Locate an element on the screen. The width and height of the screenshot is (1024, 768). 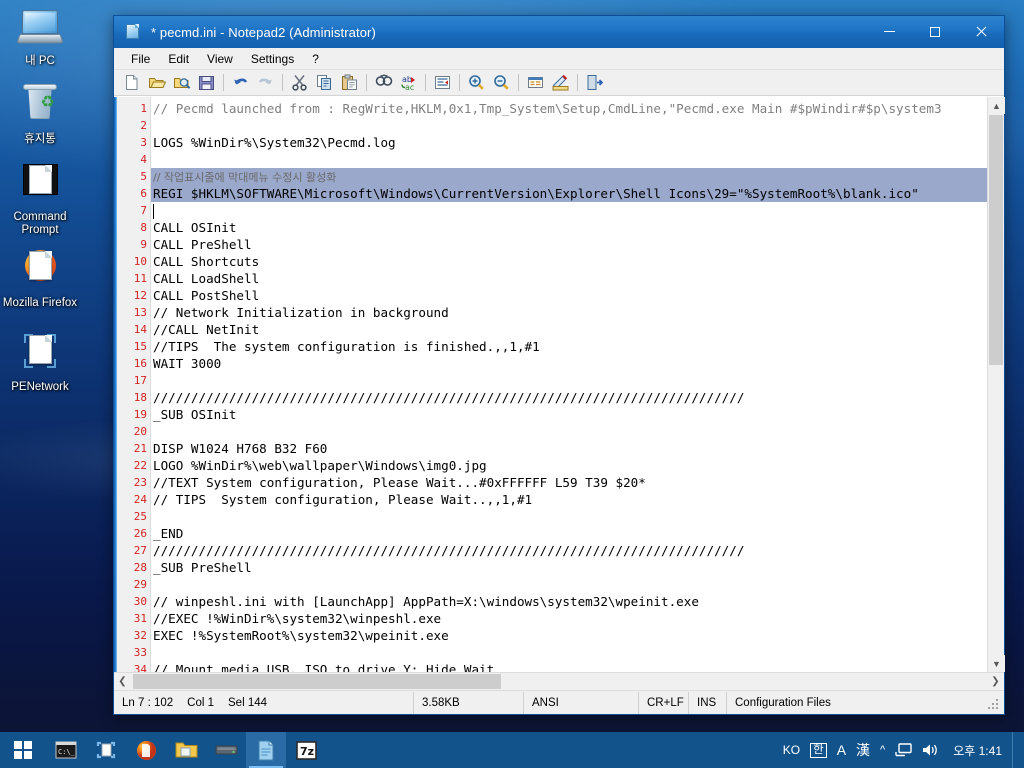
taskbar-firefox is located at coordinates (146, 750).